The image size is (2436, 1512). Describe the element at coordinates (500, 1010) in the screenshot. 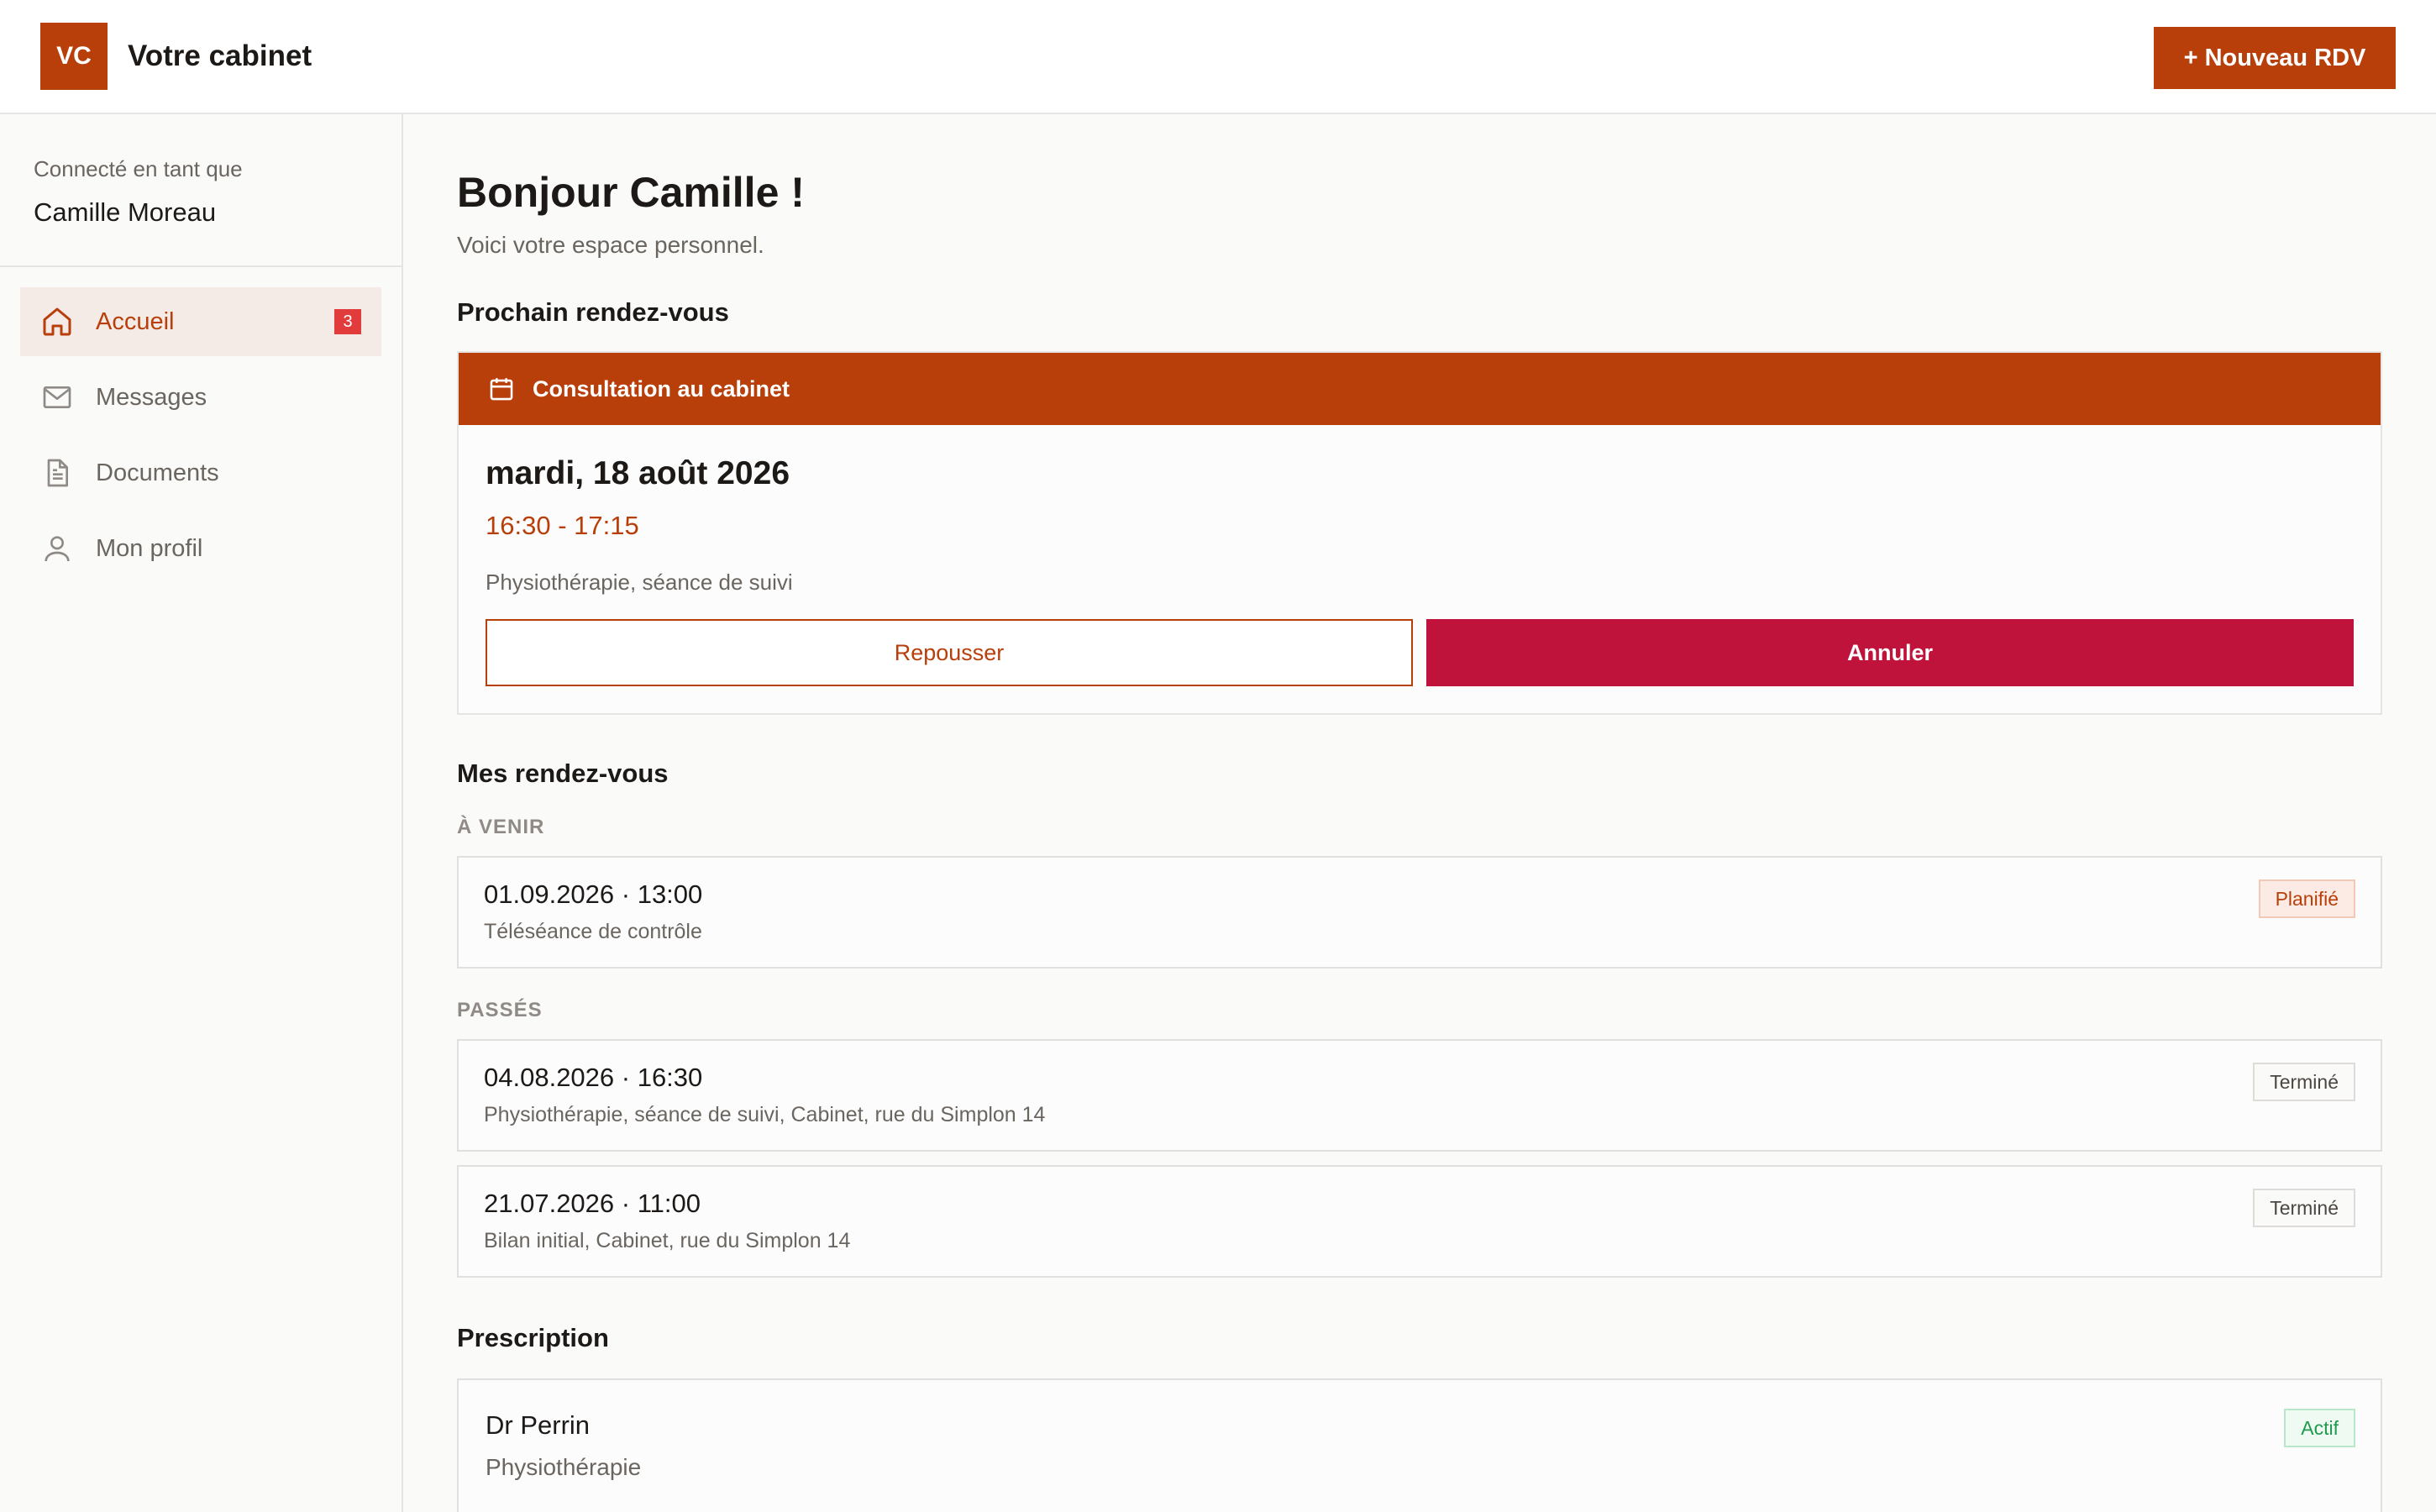

I see `past-label: PASSÉS` at that location.